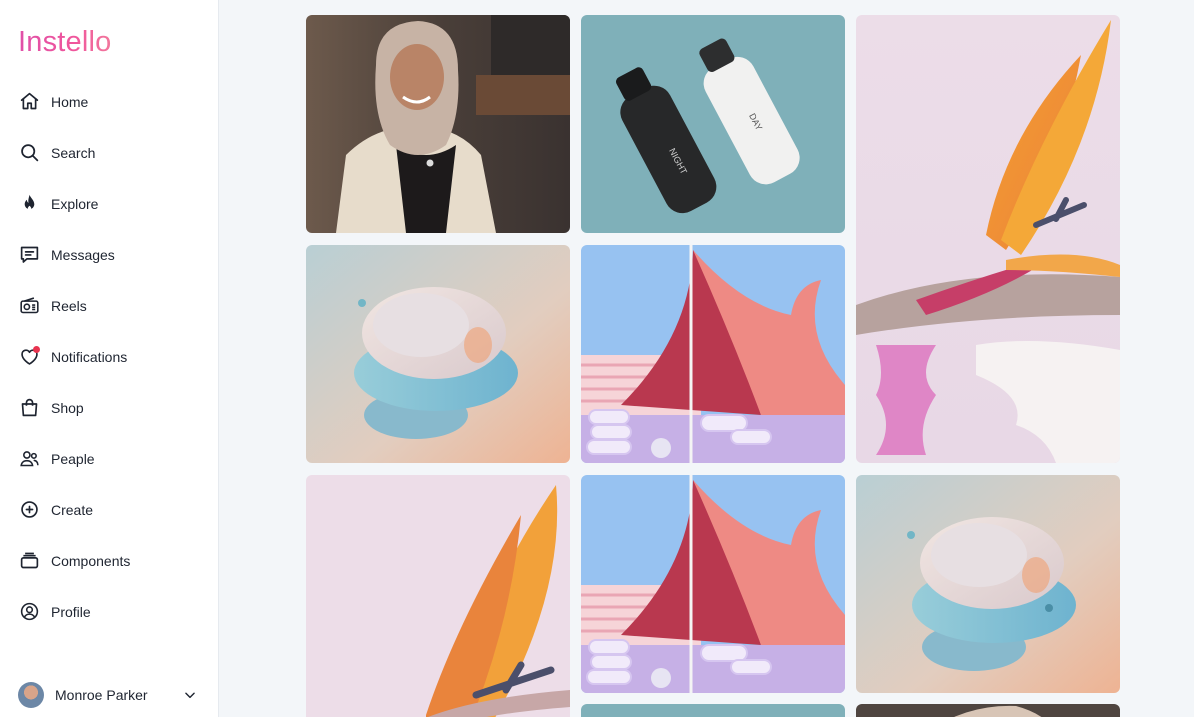  I want to click on home-icon, so click(29, 102).